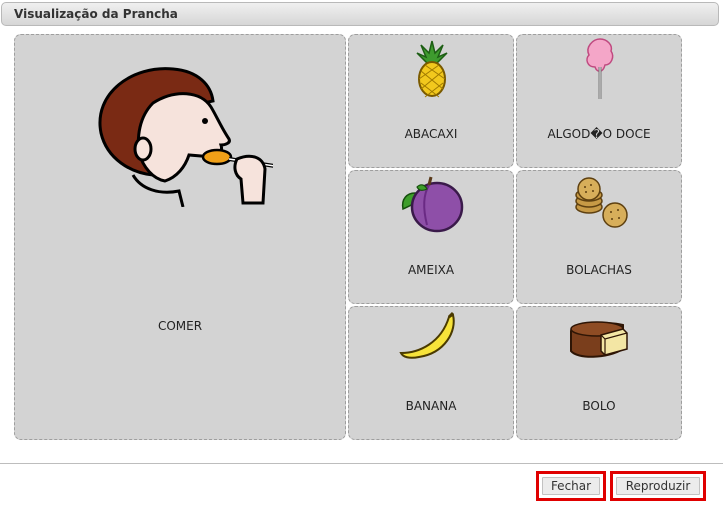 The width and height of the screenshot is (723, 510). I want to click on card-bolachas: BOLACHAS, so click(599, 237).